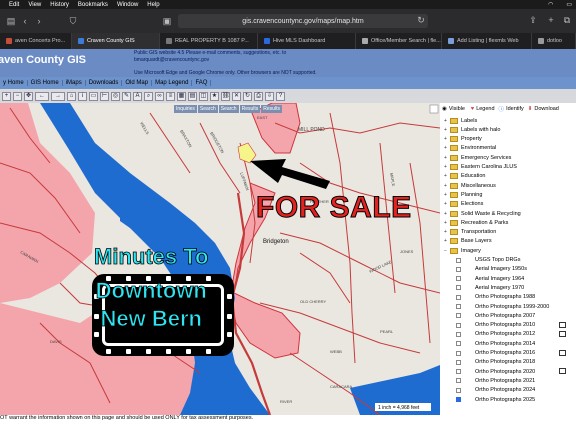  What do you see at coordinates (225, 60) in the screenshot?
I see `contact-email-link: bmarquardt@cravencountync.gov` at bounding box center [225, 60].